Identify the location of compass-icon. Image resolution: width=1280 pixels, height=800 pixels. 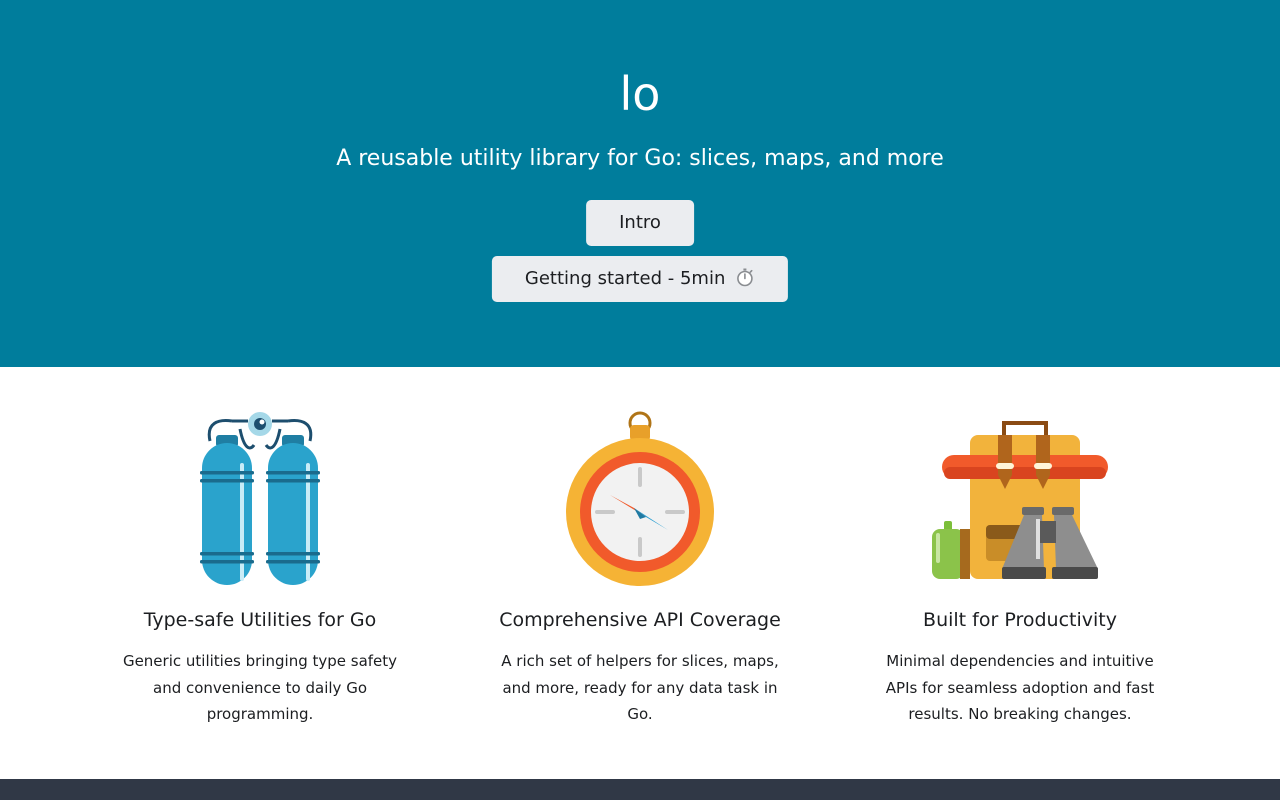
(640, 499).